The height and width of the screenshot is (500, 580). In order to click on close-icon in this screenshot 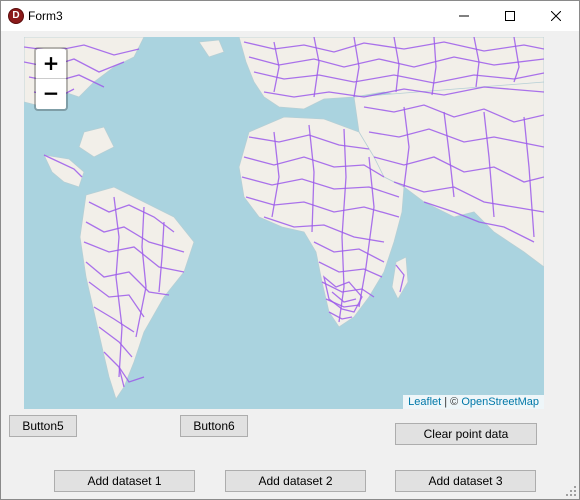, I will do `click(556, 16)`.